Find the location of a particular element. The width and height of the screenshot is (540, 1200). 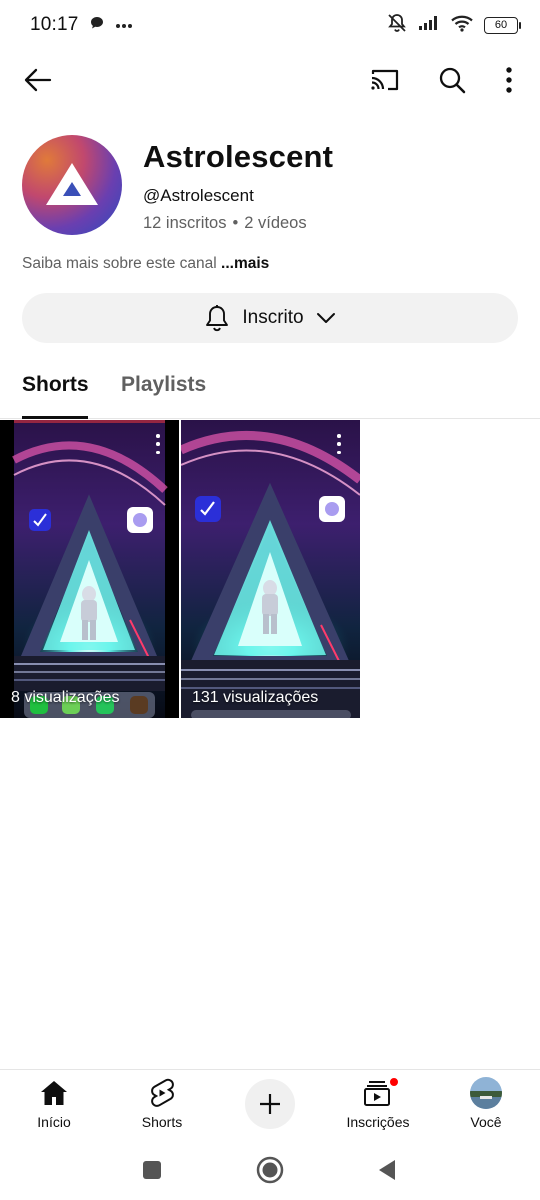

arrow-left-icon is located at coordinates (38, 80).